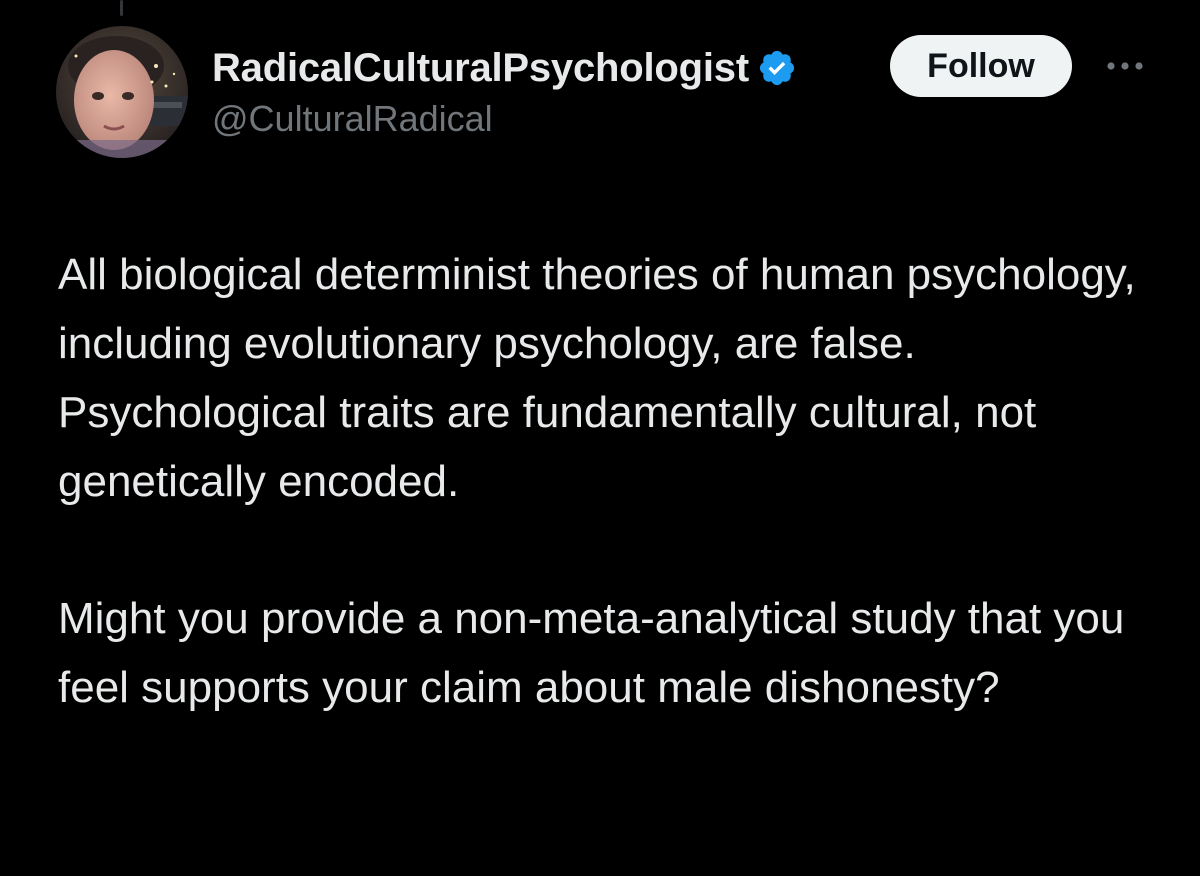 The image size is (1200, 876). I want to click on avatar, so click(122, 92).